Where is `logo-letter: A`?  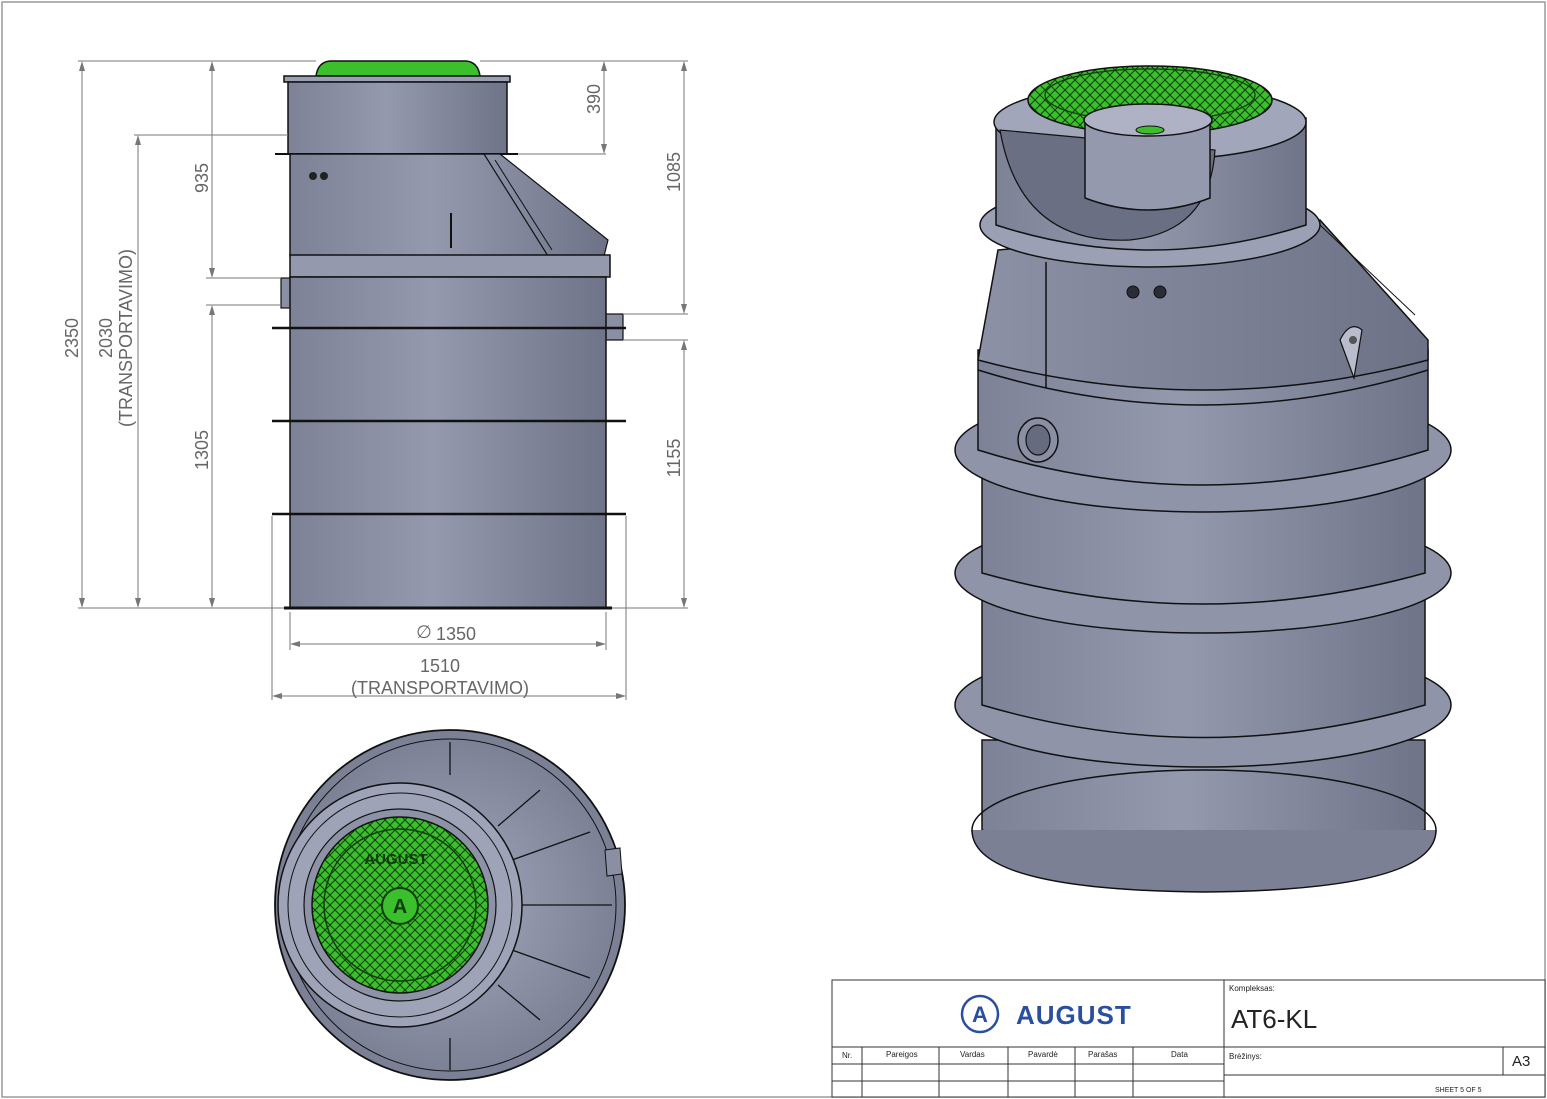 logo-letter: A is located at coordinates (980, 1014).